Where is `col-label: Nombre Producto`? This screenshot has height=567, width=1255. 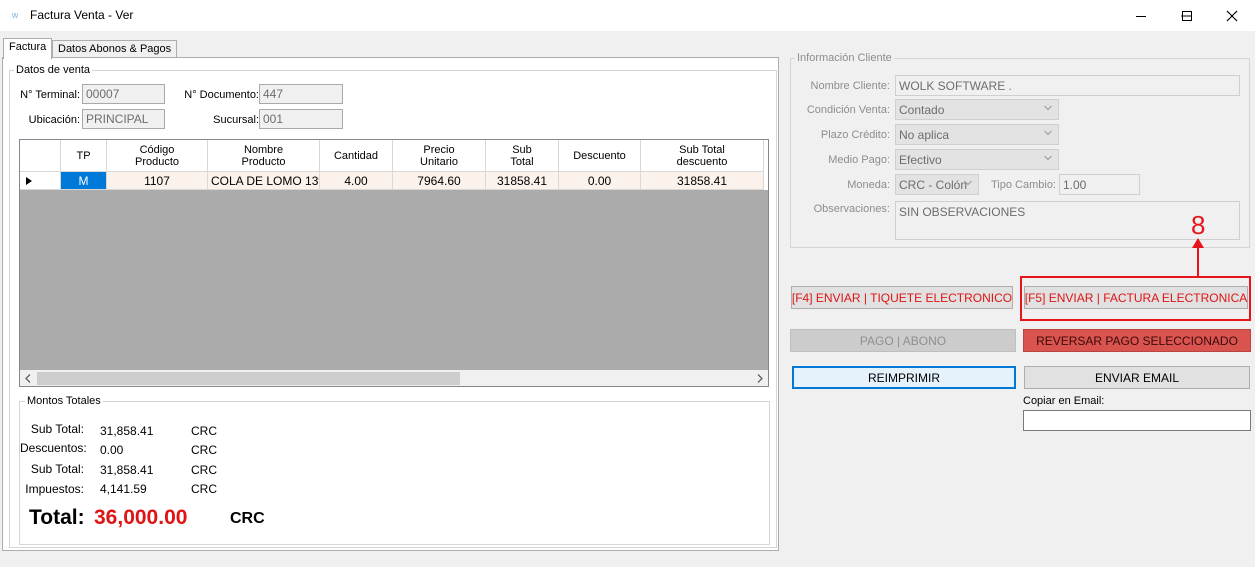 col-label: Nombre Producto is located at coordinates (263, 155).